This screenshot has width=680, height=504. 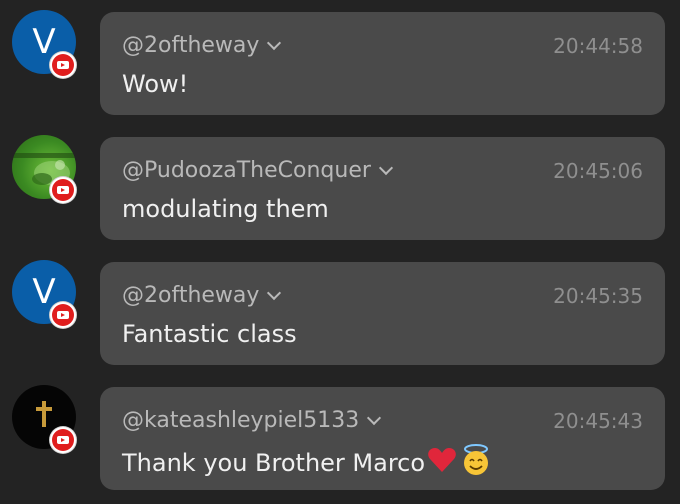 What do you see at coordinates (240, 421) in the screenshot?
I see `author-name: @kateashleypiel5133` at bounding box center [240, 421].